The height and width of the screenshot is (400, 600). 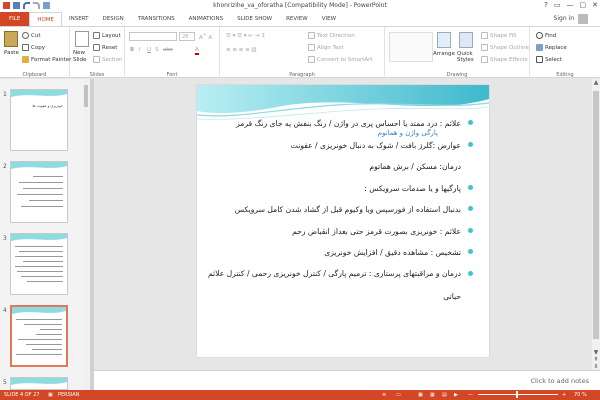 What do you see at coordinates (11, 39) in the screenshot?
I see `paste-icon` at bounding box center [11, 39].